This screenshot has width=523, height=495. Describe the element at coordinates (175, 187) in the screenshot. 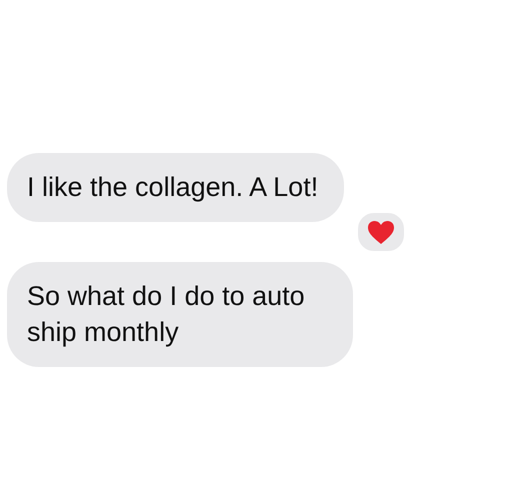

I see `message-bubble: I like the collagen. A Lot!` at that location.